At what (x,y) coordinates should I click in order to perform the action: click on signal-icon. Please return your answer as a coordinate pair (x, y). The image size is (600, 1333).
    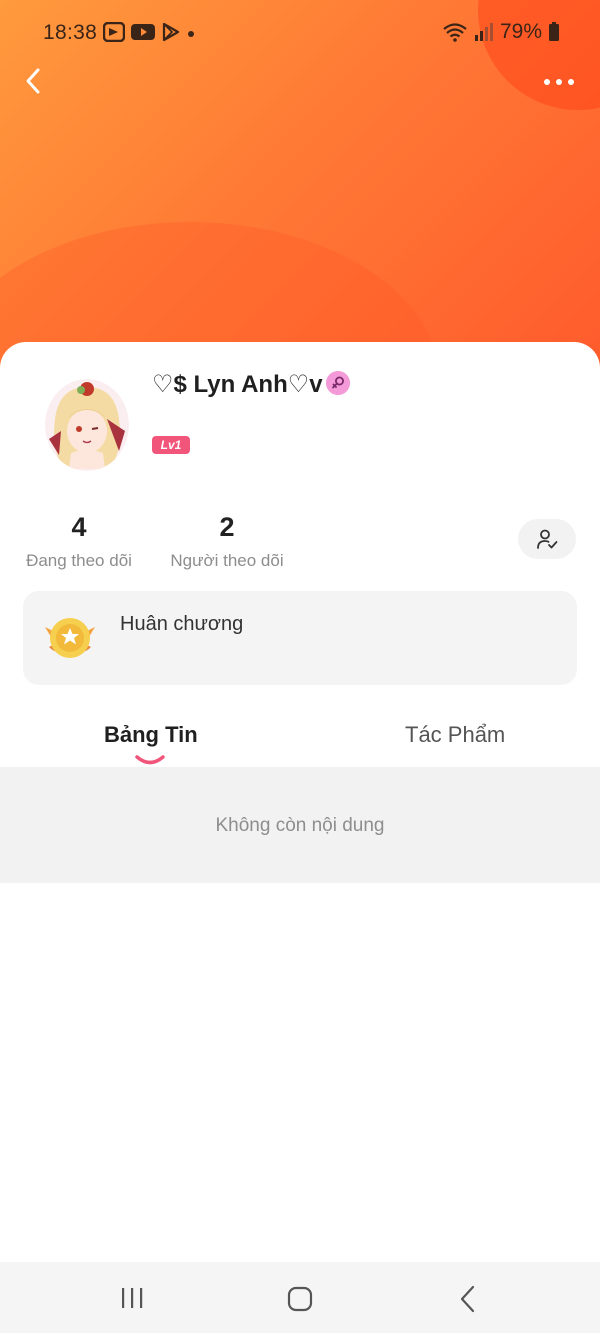
    Looking at the image, I should click on (483, 32).